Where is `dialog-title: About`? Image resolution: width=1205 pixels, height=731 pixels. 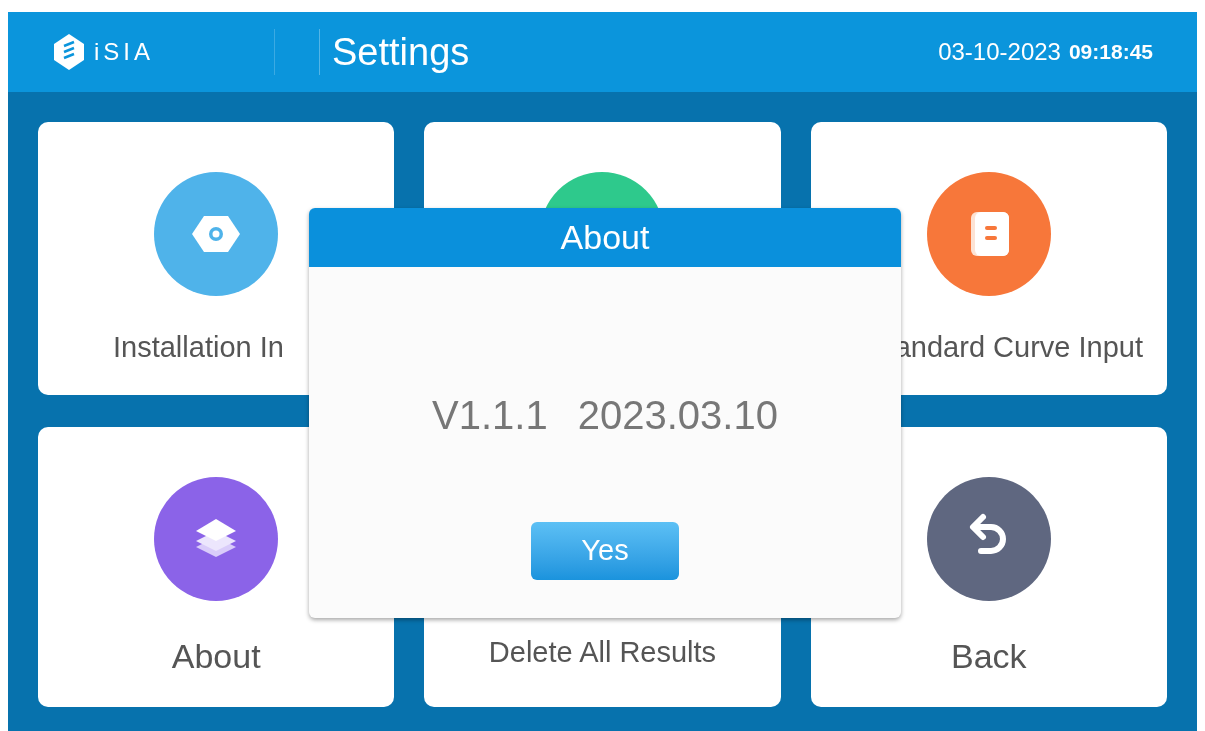 dialog-title: About is located at coordinates (605, 237).